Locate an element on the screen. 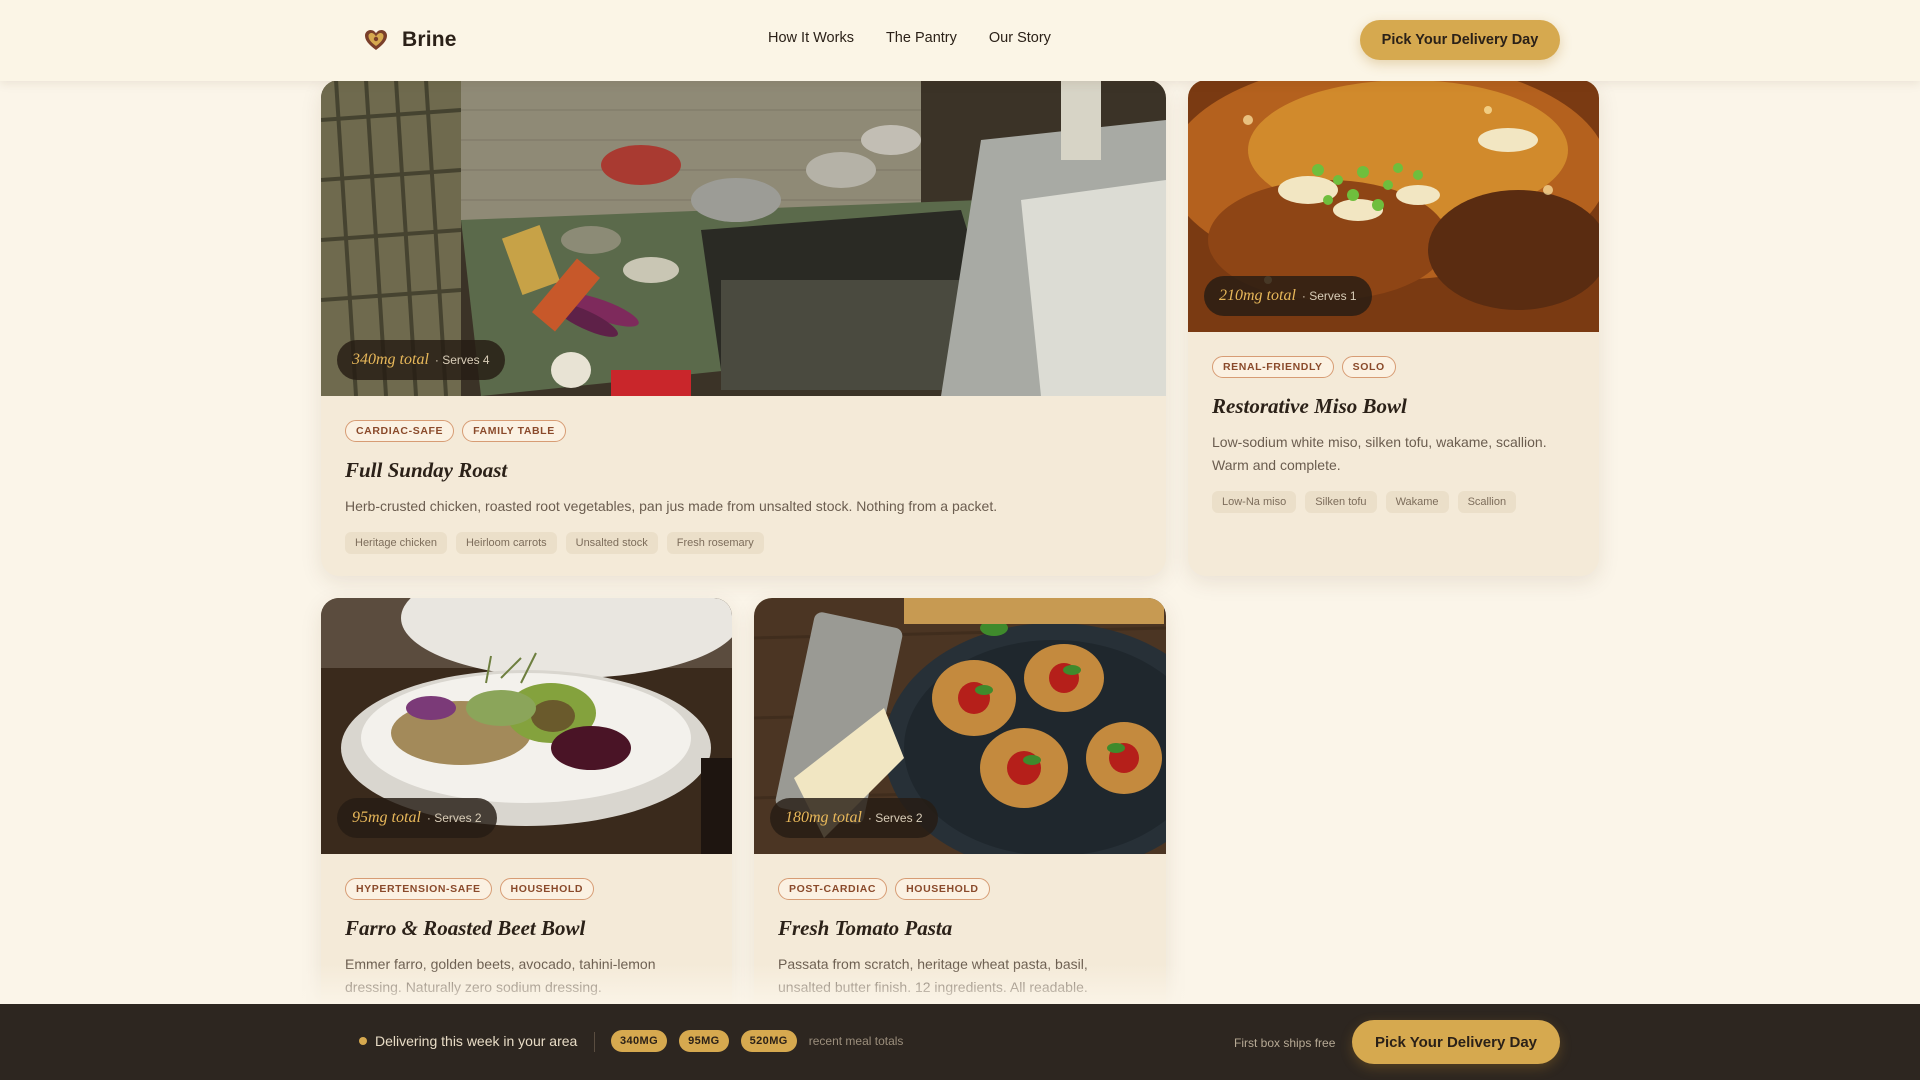 Image resolution: width=1920 pixels, height=1080 pixels. sodium-total: 180mg total is located at coordinates (823, 817).